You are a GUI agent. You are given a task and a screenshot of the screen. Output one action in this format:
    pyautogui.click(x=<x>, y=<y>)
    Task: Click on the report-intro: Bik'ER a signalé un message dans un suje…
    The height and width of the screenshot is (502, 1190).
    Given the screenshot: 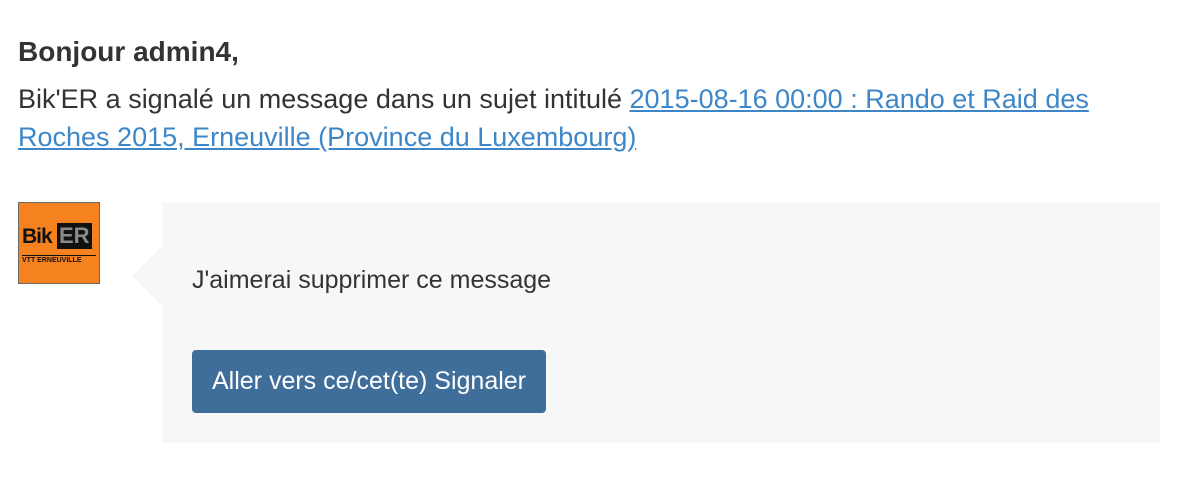 What is the action you would take?
    pyautogui.click(x=593, y=118)
    